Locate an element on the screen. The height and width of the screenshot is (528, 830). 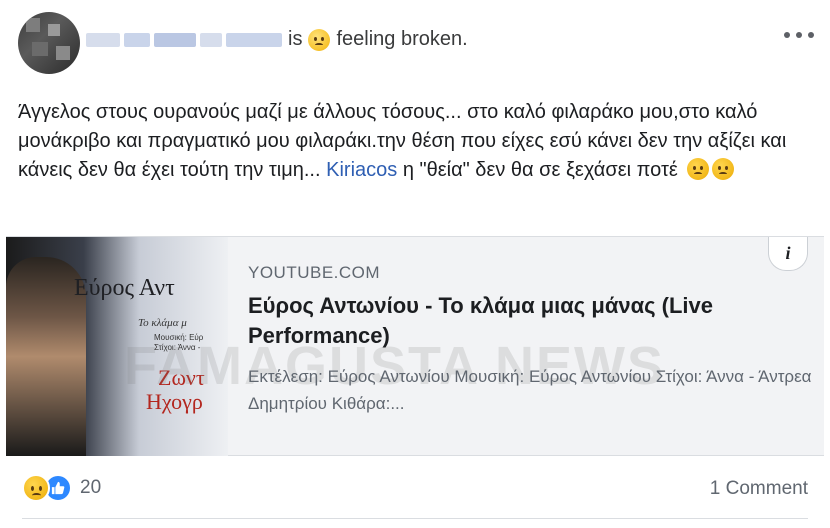
thumbnail-live-label: Ζωντ is located at coordinates (181, 377).